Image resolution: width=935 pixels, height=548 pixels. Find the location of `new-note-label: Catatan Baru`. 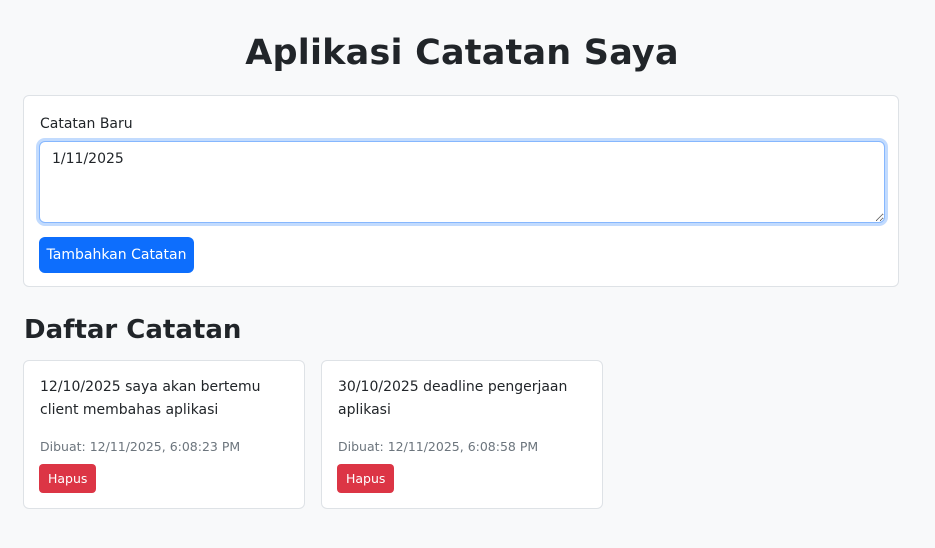

new-note-label: Catatan Baru is located at coordinates (86, 124).